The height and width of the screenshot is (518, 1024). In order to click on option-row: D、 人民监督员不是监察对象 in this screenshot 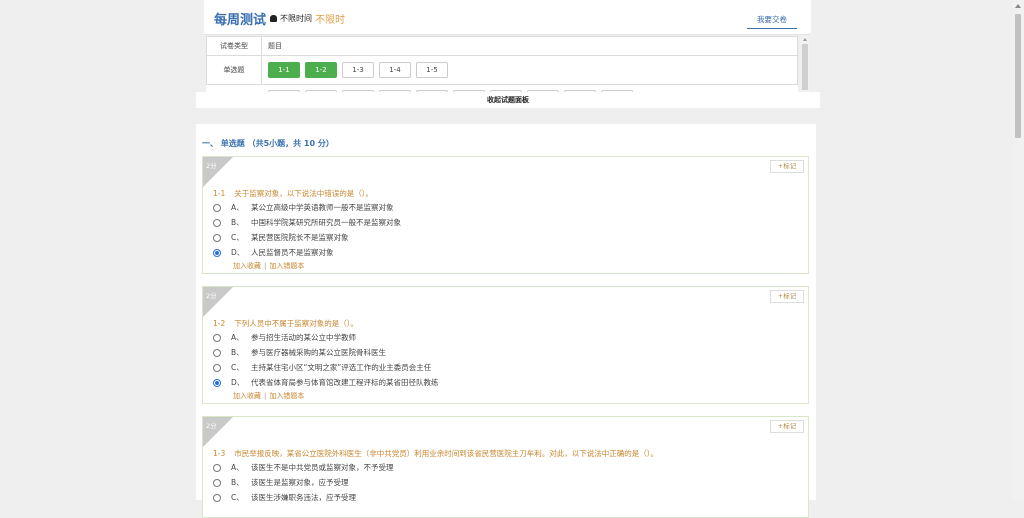, I will do `click(273, 252)`.